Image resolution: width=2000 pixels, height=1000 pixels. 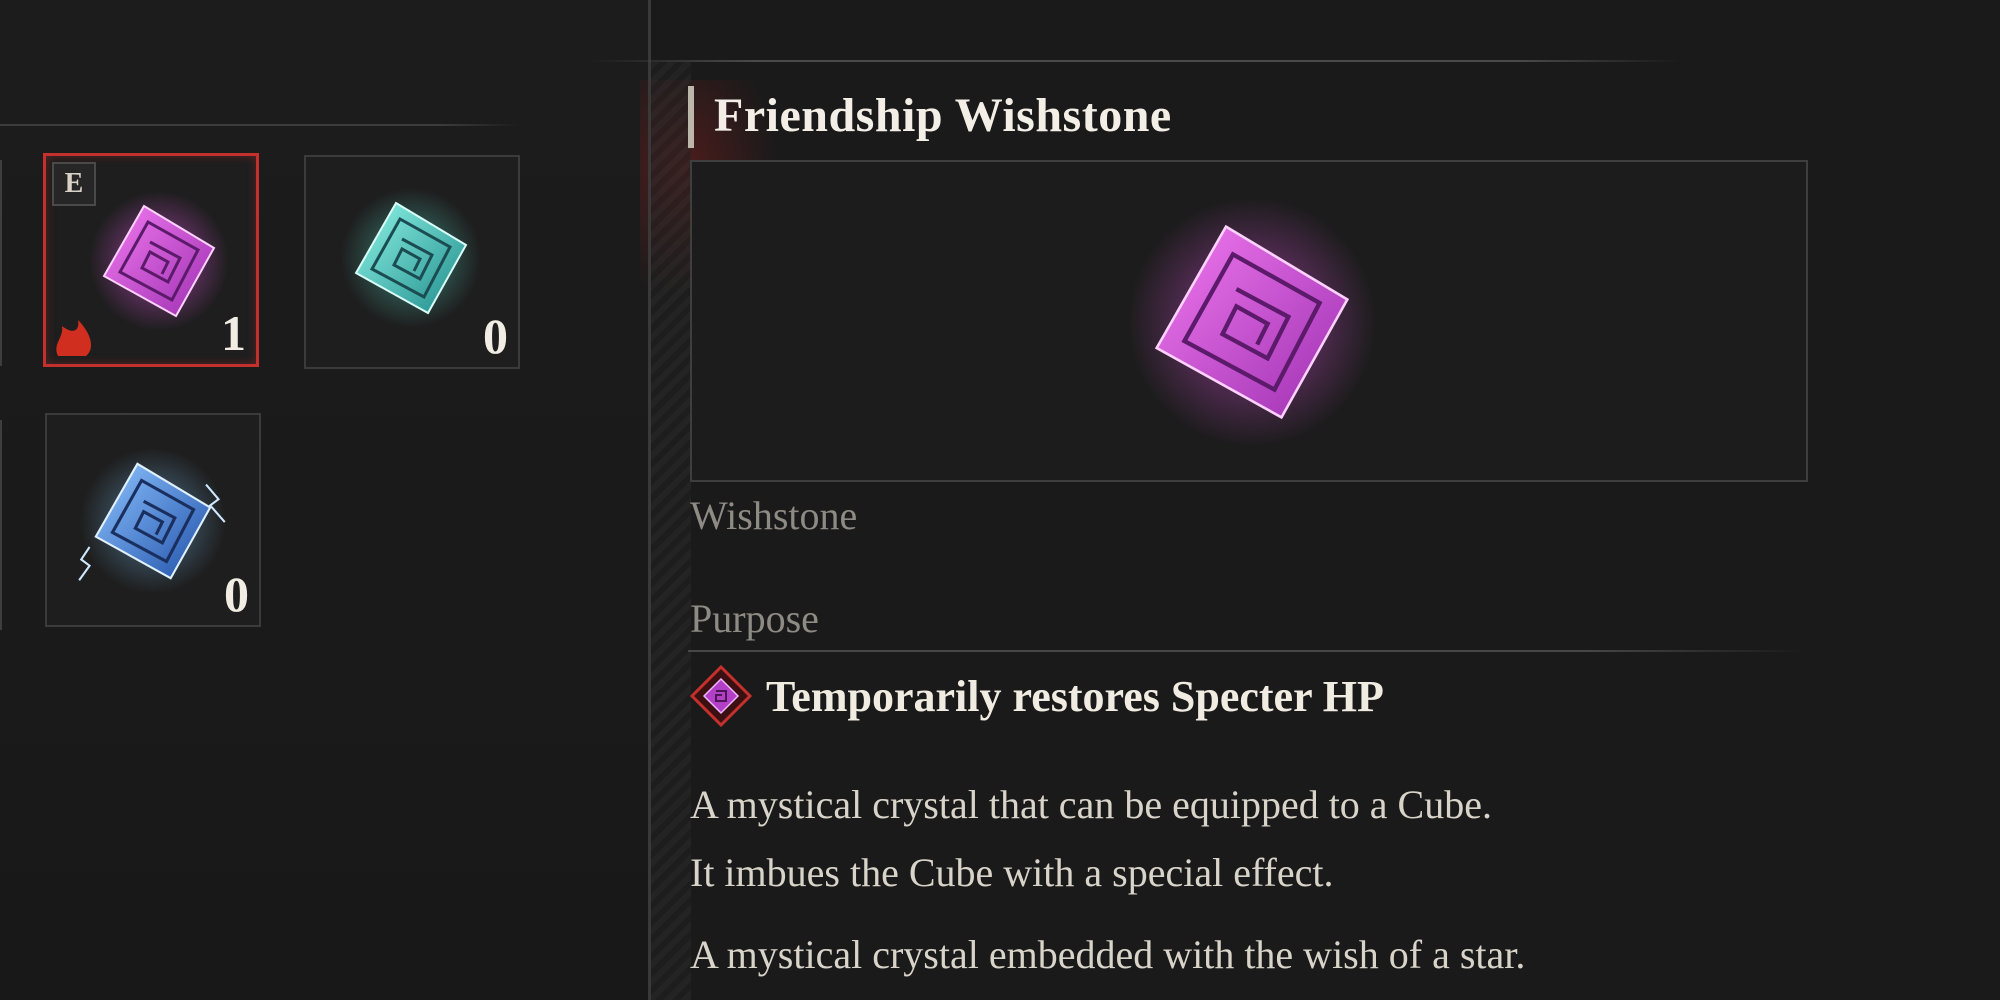 What do you see at coordinates (774, 515) in the screenshot?
I see `item-category: Wishstone` at bounding box center [774, 515].